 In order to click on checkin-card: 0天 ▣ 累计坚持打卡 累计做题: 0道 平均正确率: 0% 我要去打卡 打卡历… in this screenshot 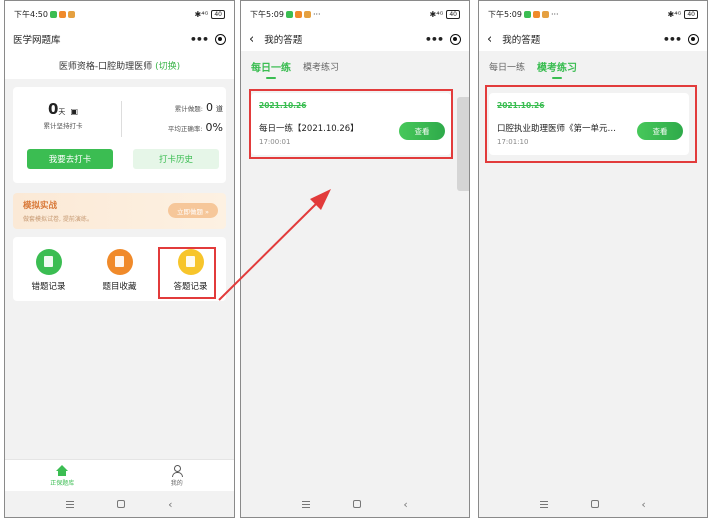, I will do `click(119, 135)`.